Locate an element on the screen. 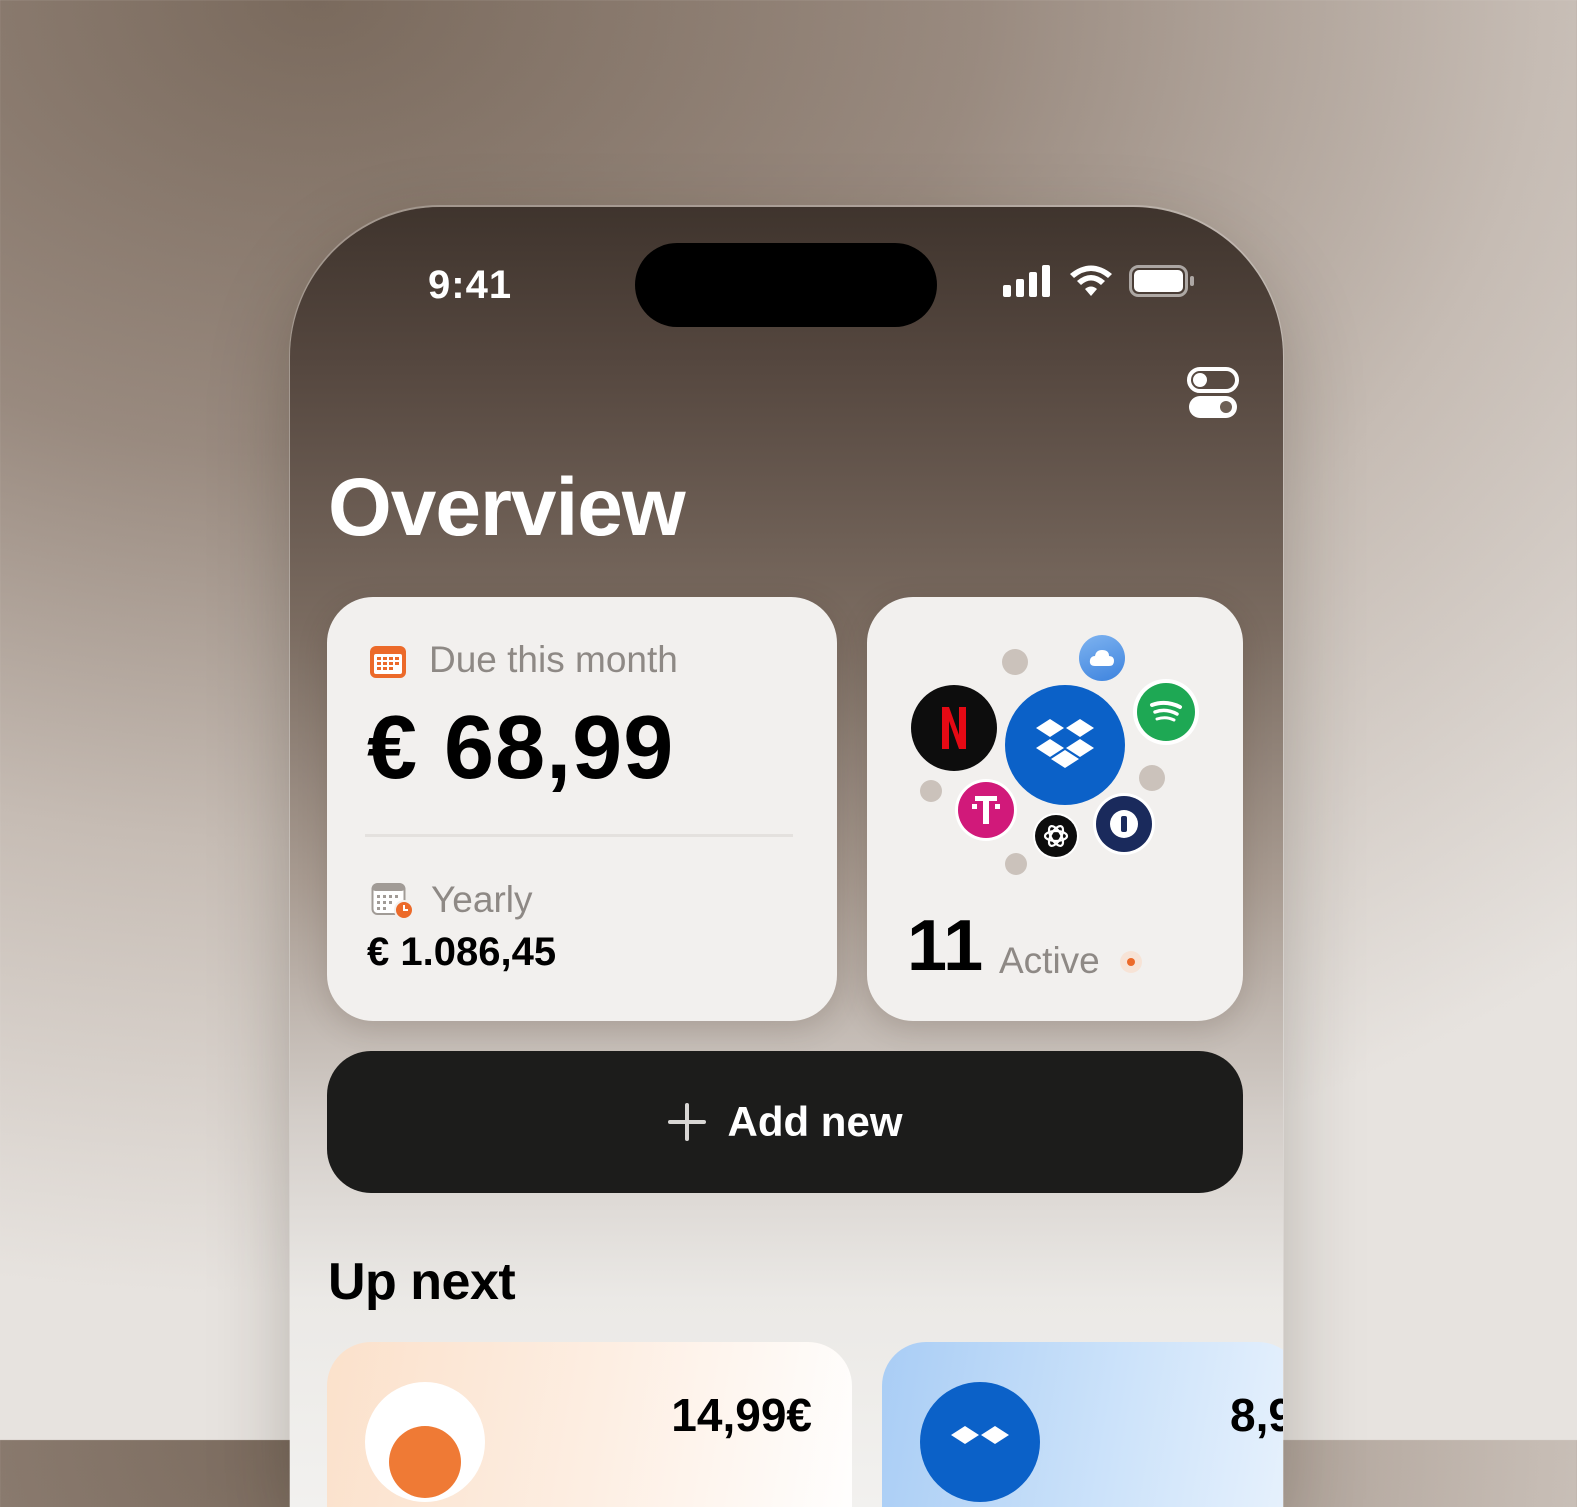 This screenshot has height=1507, width=1577. status-icons is located at coordinates (1099, 281).